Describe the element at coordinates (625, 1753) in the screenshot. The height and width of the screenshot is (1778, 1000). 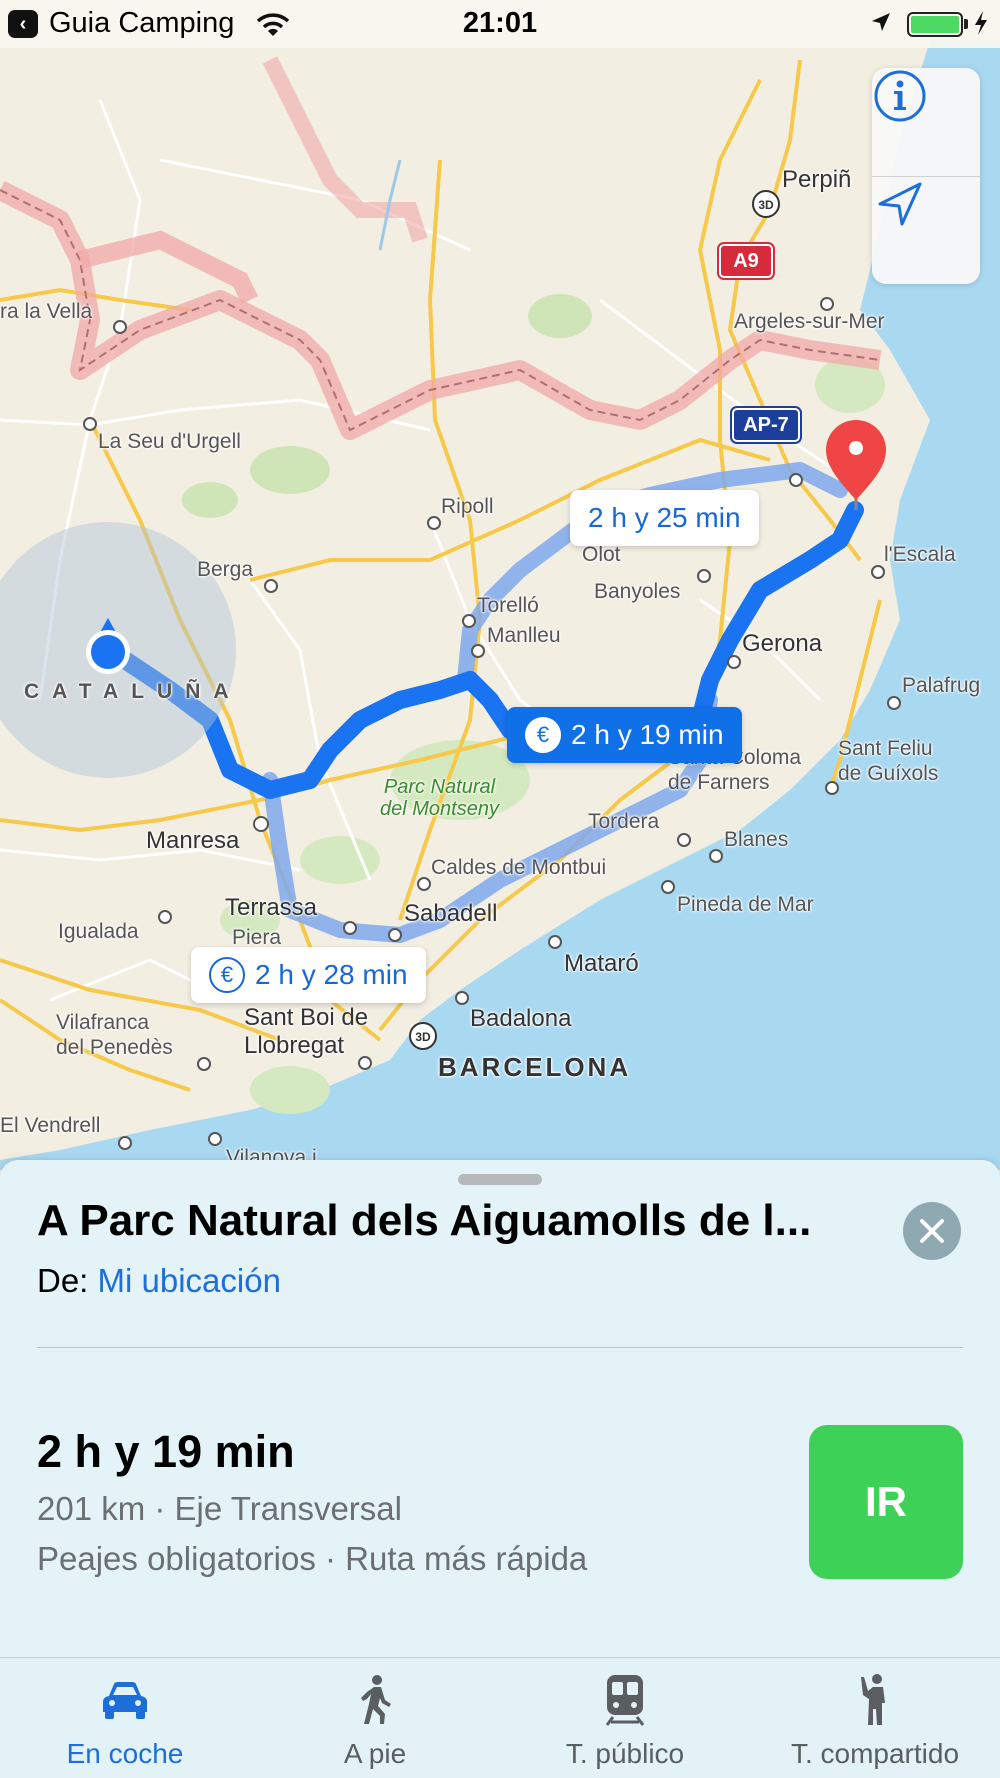
I see `tab-label: T. público` at that location.